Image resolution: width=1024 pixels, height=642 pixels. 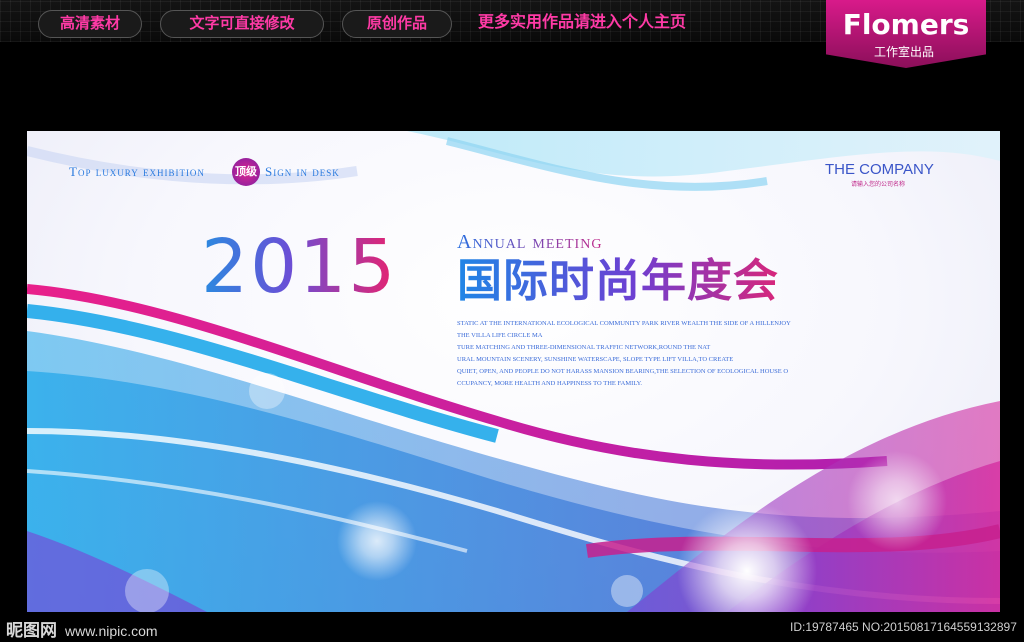 What do you see at coordinates (31, 630) in the screenshot?
I see `site-name: 昵图网` at bounding box center [31, 630].